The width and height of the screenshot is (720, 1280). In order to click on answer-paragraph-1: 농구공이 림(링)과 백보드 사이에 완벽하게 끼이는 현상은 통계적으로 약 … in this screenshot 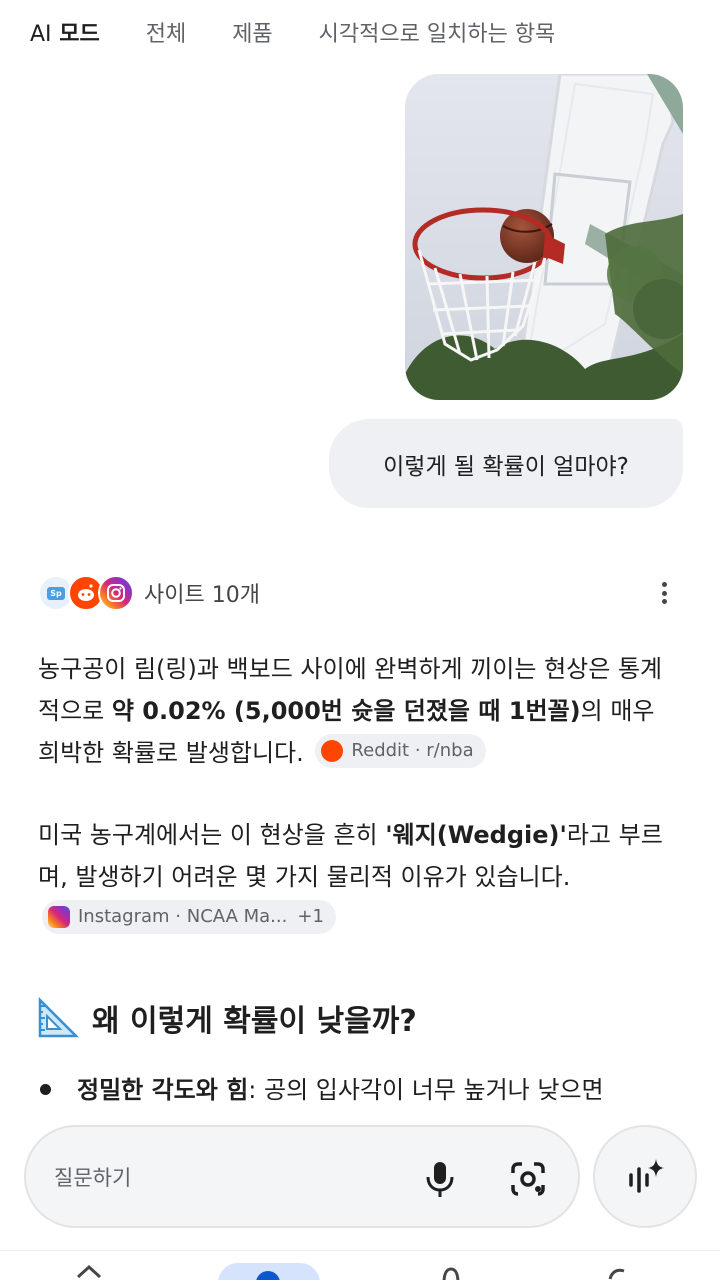, I will do `click(361, 711)`.